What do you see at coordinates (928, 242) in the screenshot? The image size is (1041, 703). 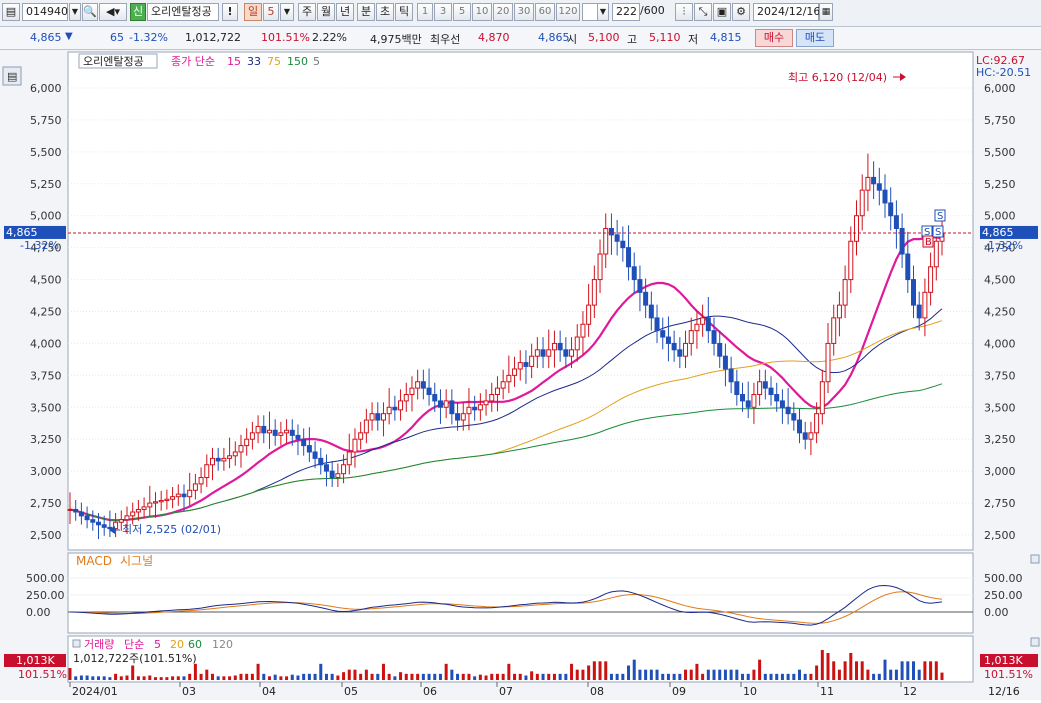 I see `marker-b: B` at bounding box center [928, 242].